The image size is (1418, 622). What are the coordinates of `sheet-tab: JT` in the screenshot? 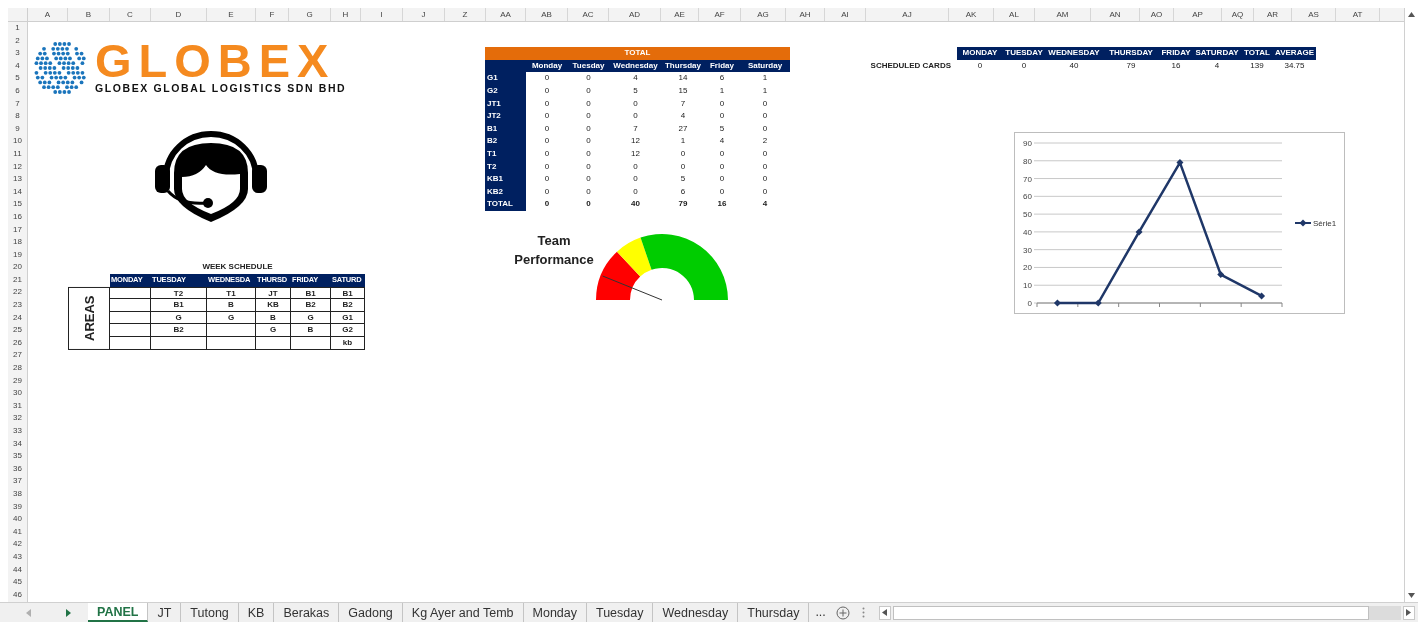 It's located at (165, 612).